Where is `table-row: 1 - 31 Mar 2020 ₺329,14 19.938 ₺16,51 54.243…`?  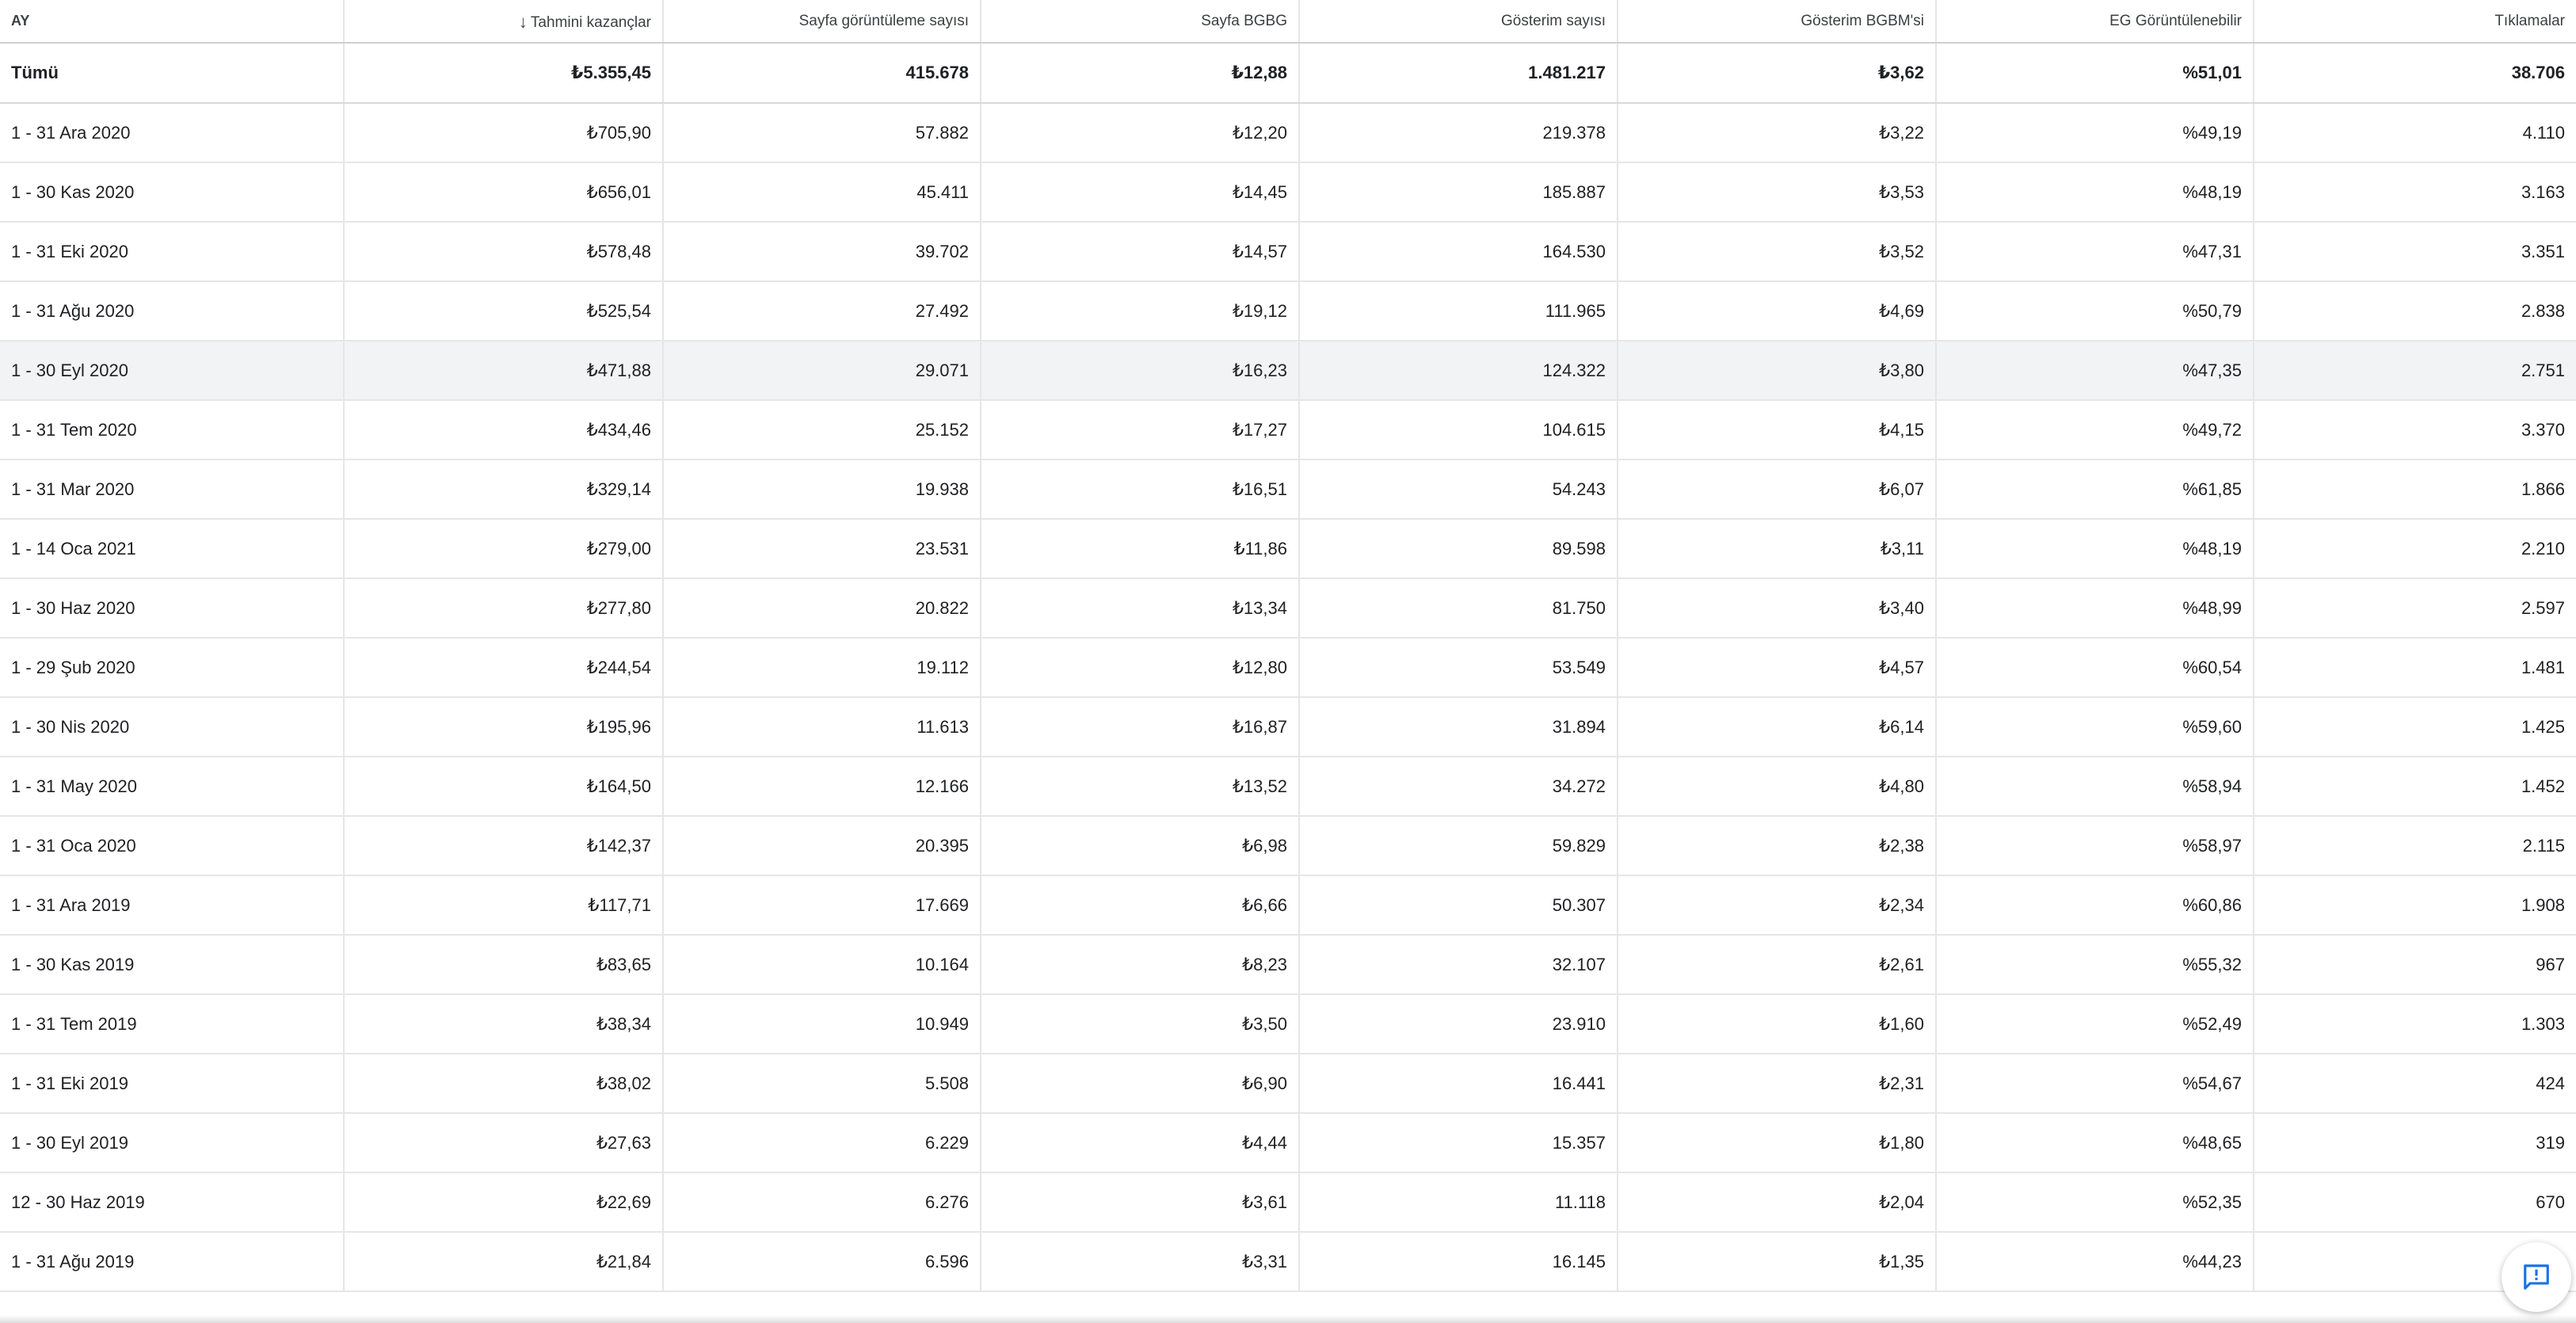 table-row: 1 - 31 Mar 2020 ₺329,14 19.938 ₺16,51 54.243… is located at coordinates (1288, 489).